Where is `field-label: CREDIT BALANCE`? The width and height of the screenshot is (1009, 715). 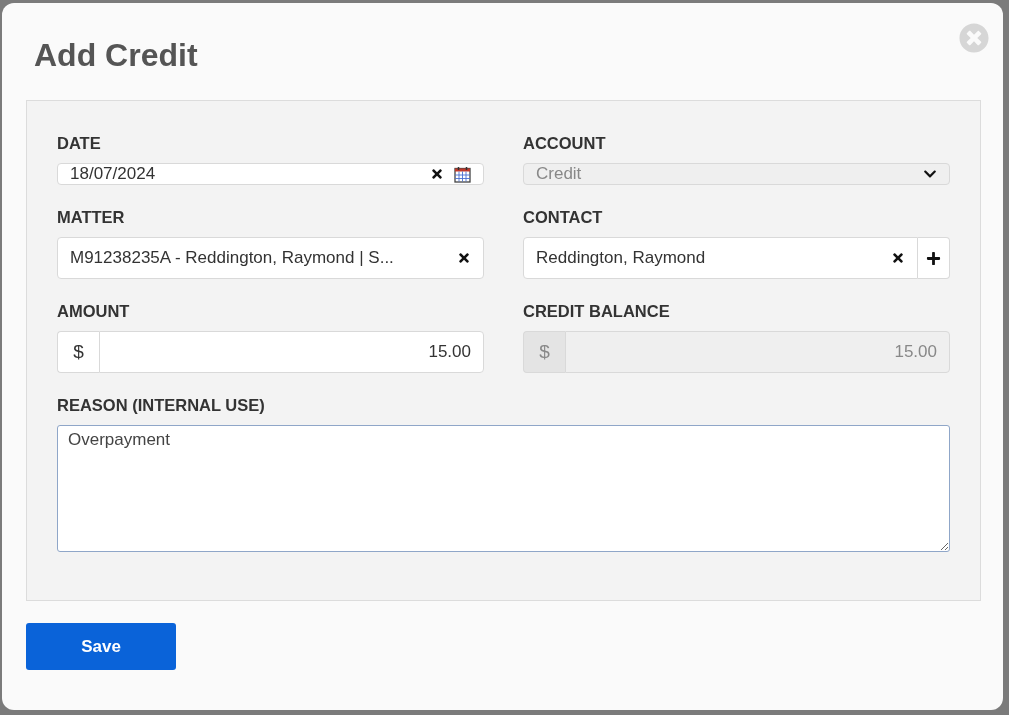
field-label: CREDIT BALANCE is located at coordinates (597, 311).